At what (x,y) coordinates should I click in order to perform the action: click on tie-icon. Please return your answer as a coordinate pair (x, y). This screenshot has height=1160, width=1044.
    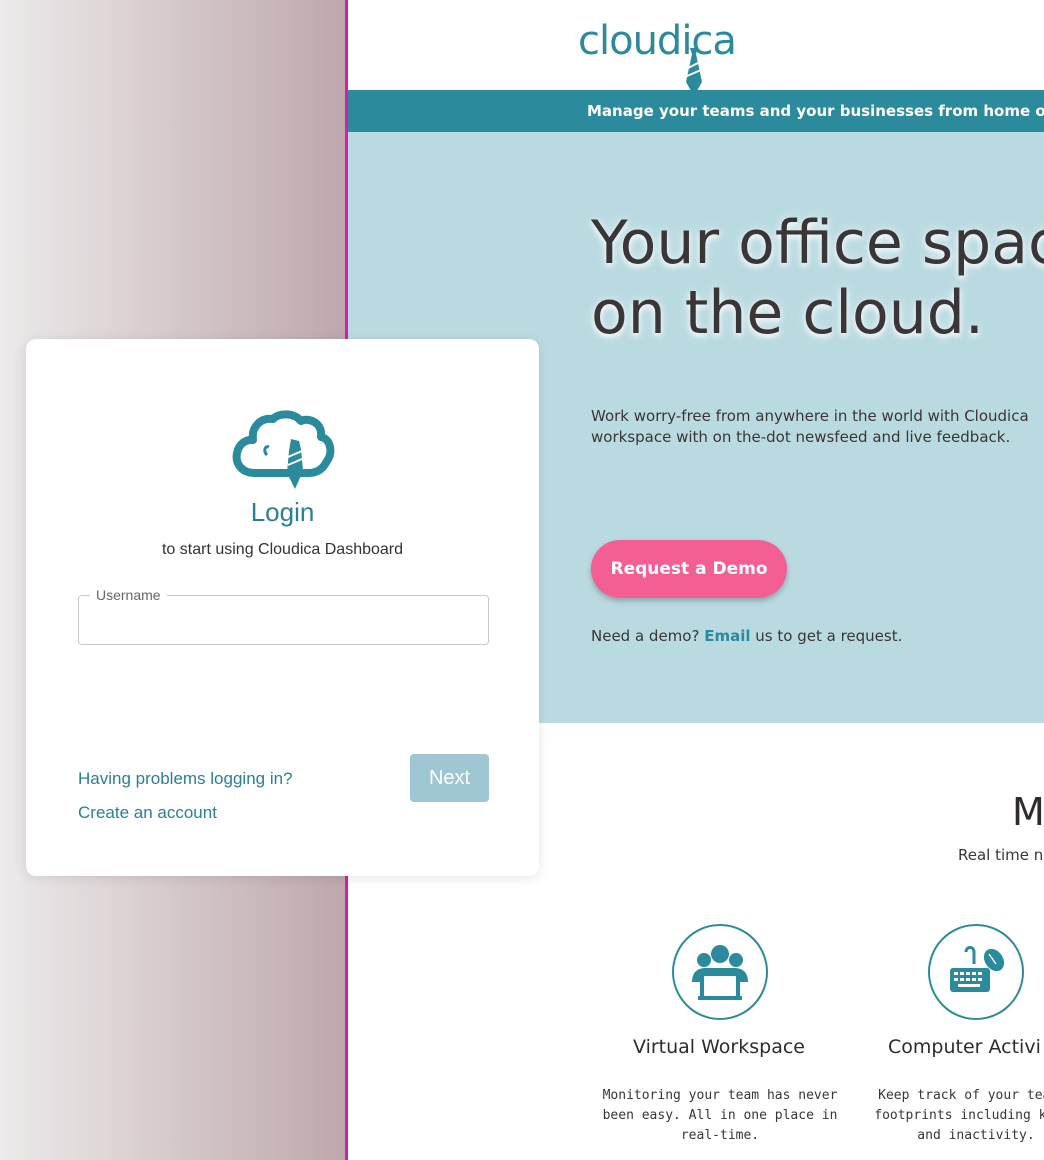
    Looking at the image, I should click on (694, 72).